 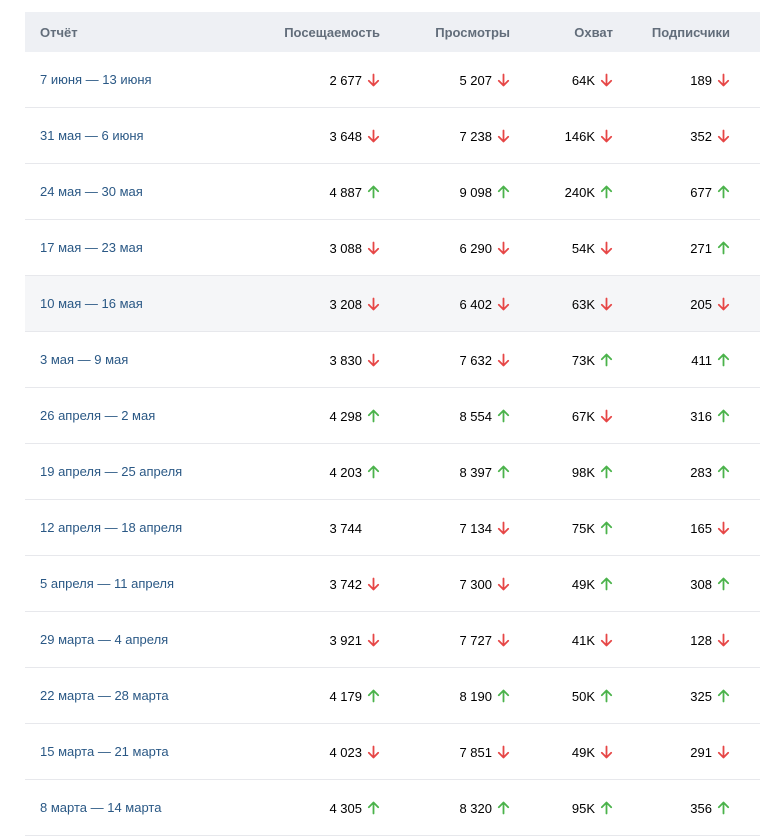 I want to click on report-period-link: 8 марта — 14 марта, so click(x=100, y=807).